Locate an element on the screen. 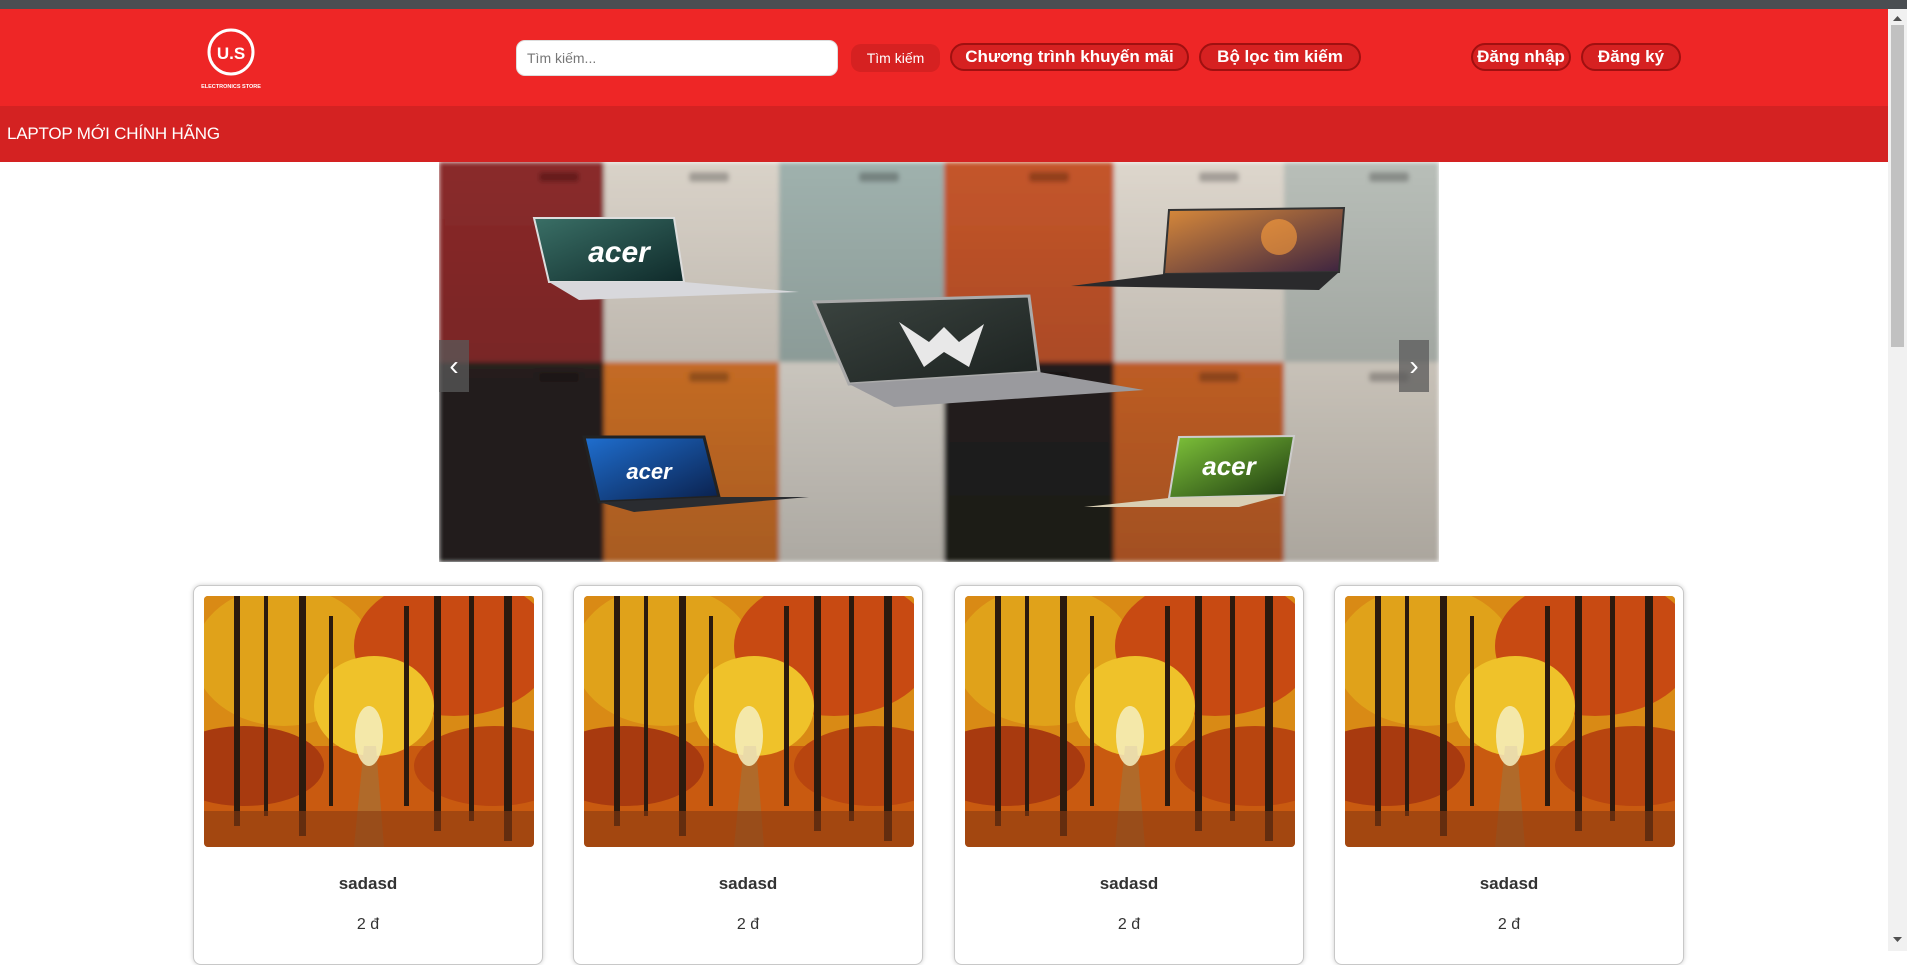 The height and width of the screenshot is (965, 1907). promotions-button: Chương trình khuyến mãi is located at coordinates (1069, 57).